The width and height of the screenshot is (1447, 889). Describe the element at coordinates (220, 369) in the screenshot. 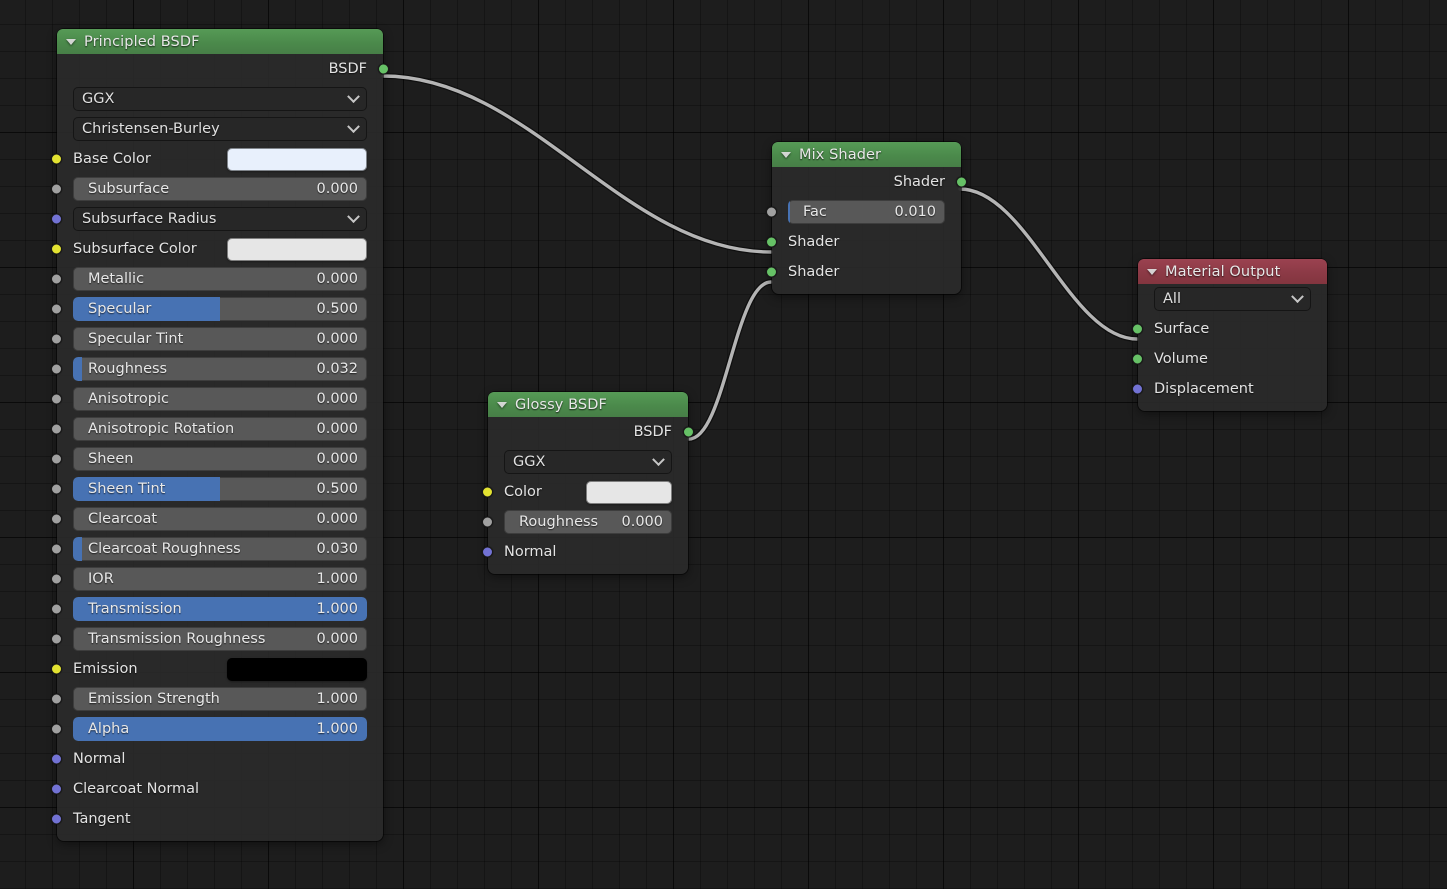

I see `slider-roughness: Roughness 0.032` at that location.